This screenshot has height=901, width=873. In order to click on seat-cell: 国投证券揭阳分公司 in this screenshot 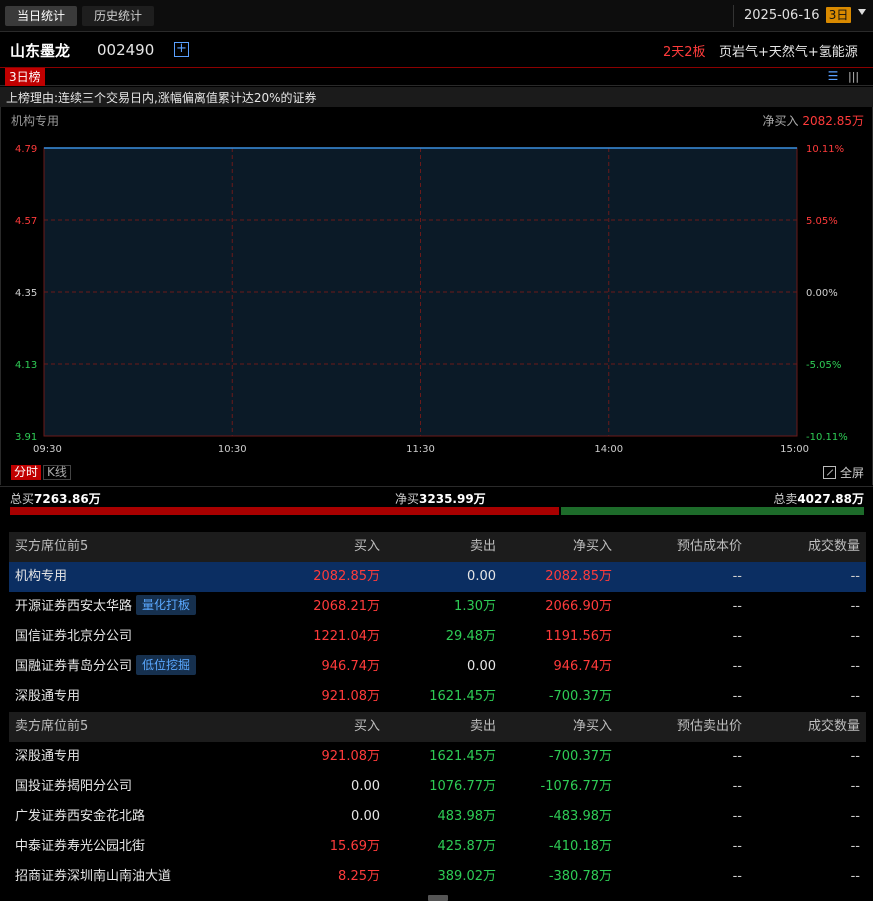, I will do `click(73, 787)`.